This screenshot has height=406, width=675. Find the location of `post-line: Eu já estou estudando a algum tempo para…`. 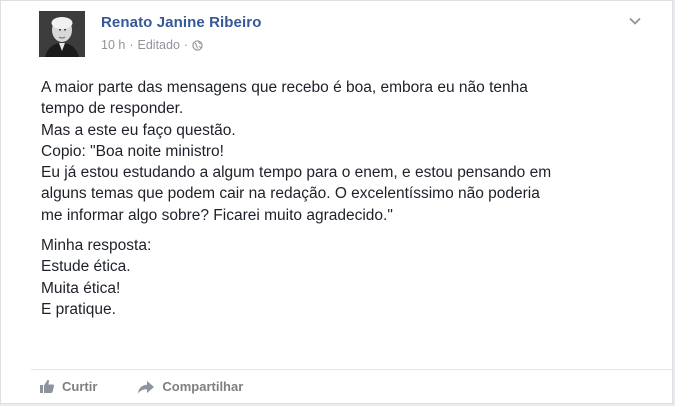

post-line: Eu já estou estudando a algum tempo para… is located at coordinates (296, 173).